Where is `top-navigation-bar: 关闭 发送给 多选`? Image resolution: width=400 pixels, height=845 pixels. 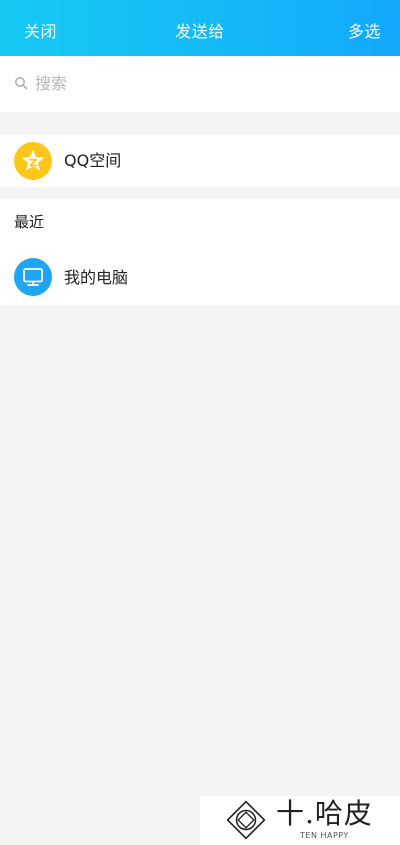
top-navigation-bar: 关闭 发送给 多选 is located at coordinates (200, 28).